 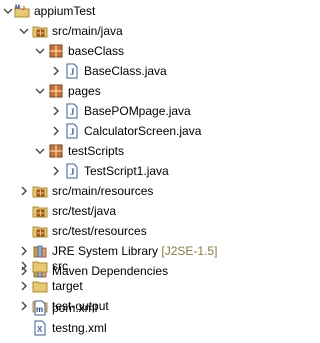 I want to click on tree-item-file-basepompage: J BasePOMpage.java, so click(x=140, y=111).